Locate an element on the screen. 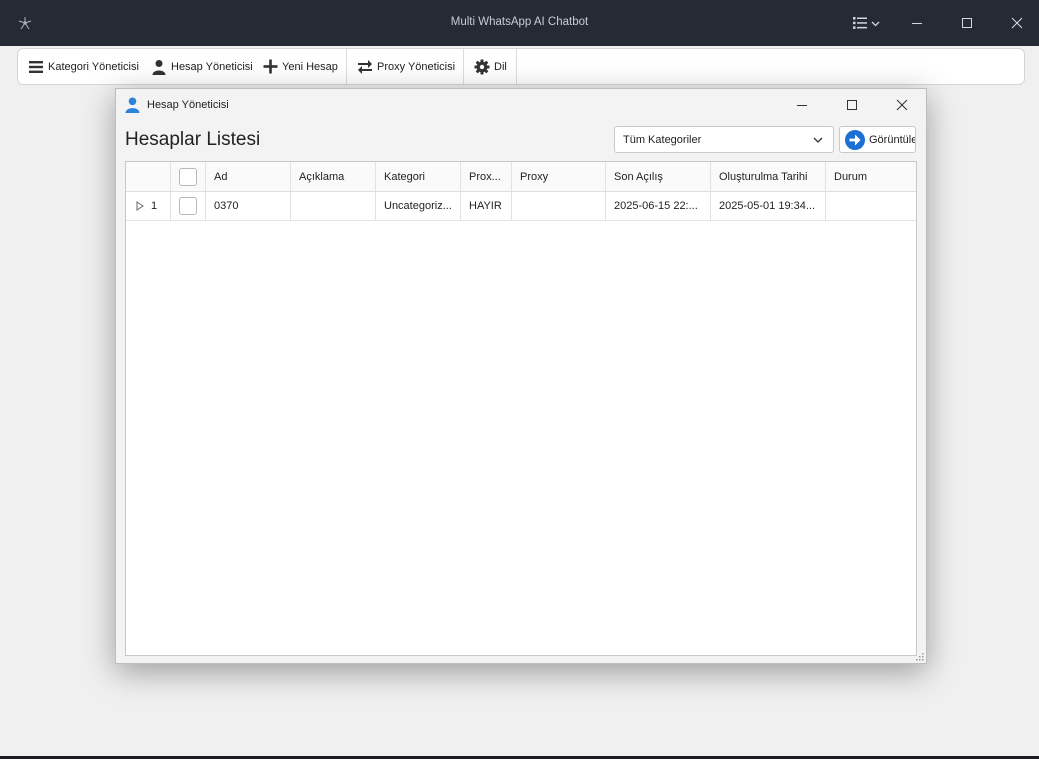 This screenshot has width=1039, height=759. row-checkbox is located at coordinates (188, 206).